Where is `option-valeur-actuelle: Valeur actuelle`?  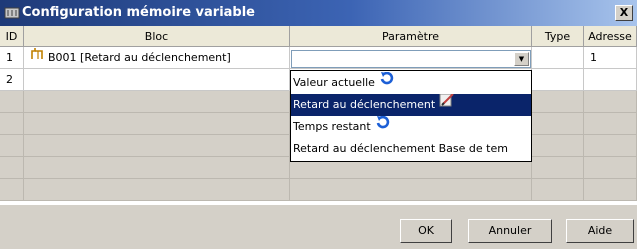 option-valeur-actuelle: Valeur actuelle is located at coordinates (411, 83).